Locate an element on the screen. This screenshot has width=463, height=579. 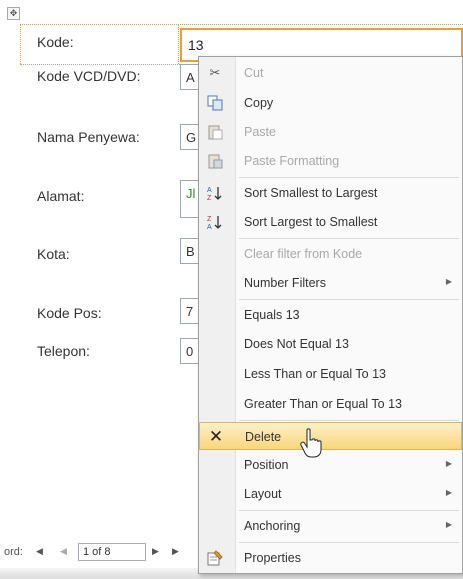
sort-descending-icon: ZA is located at coordinates (215, 222).